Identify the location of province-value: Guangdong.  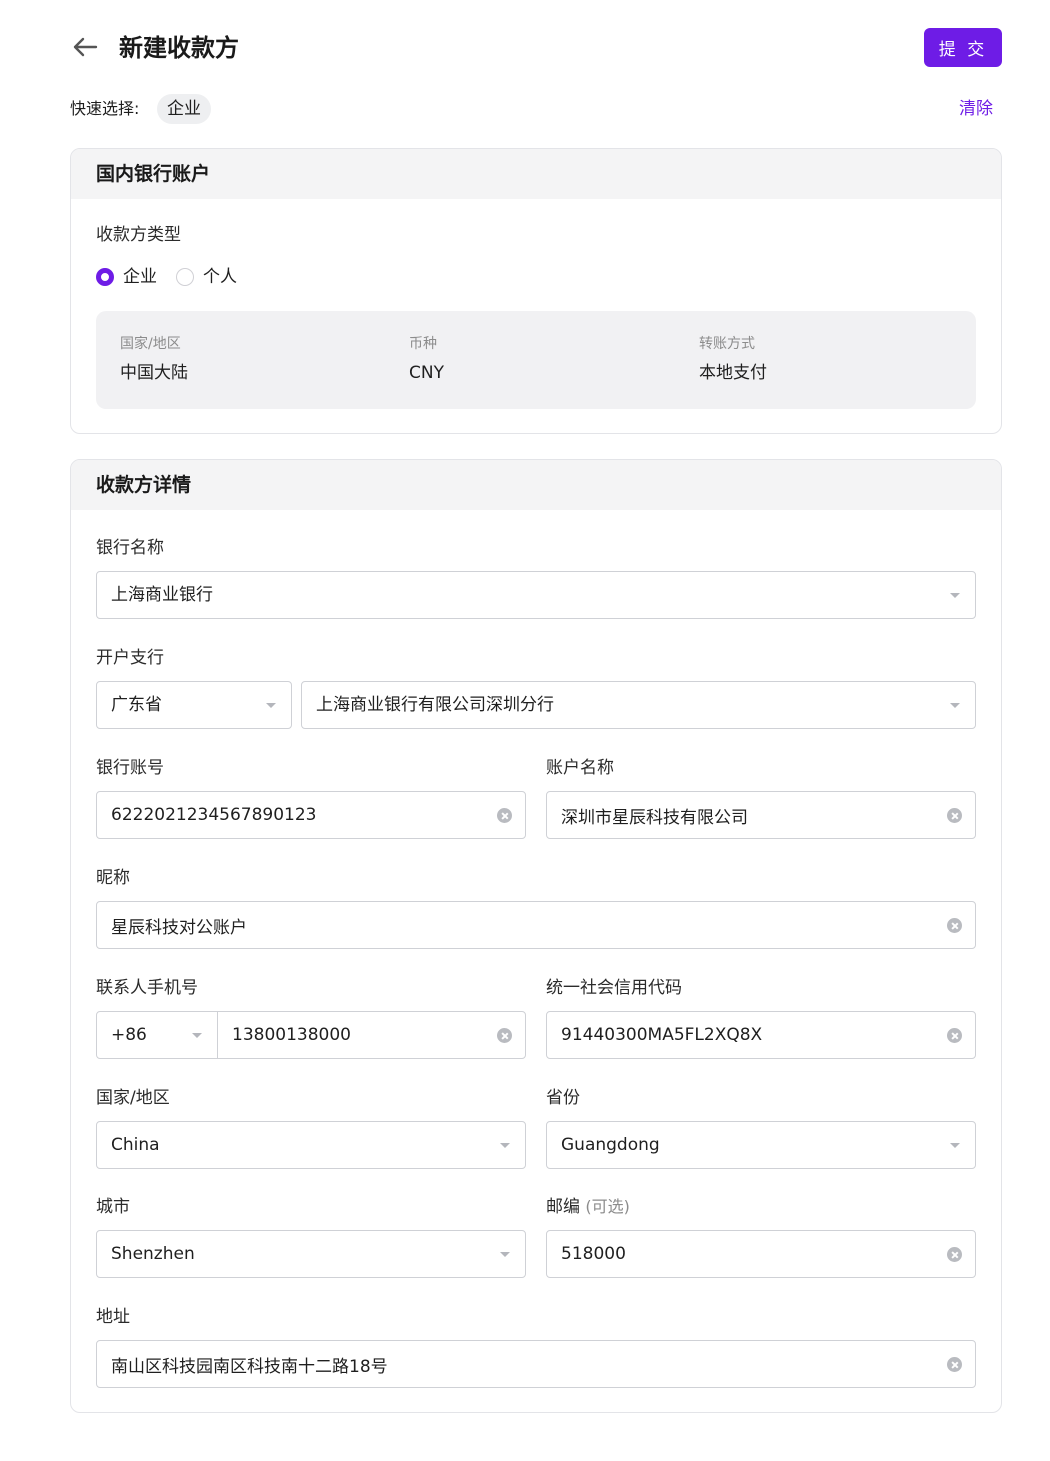
(610, 1145).